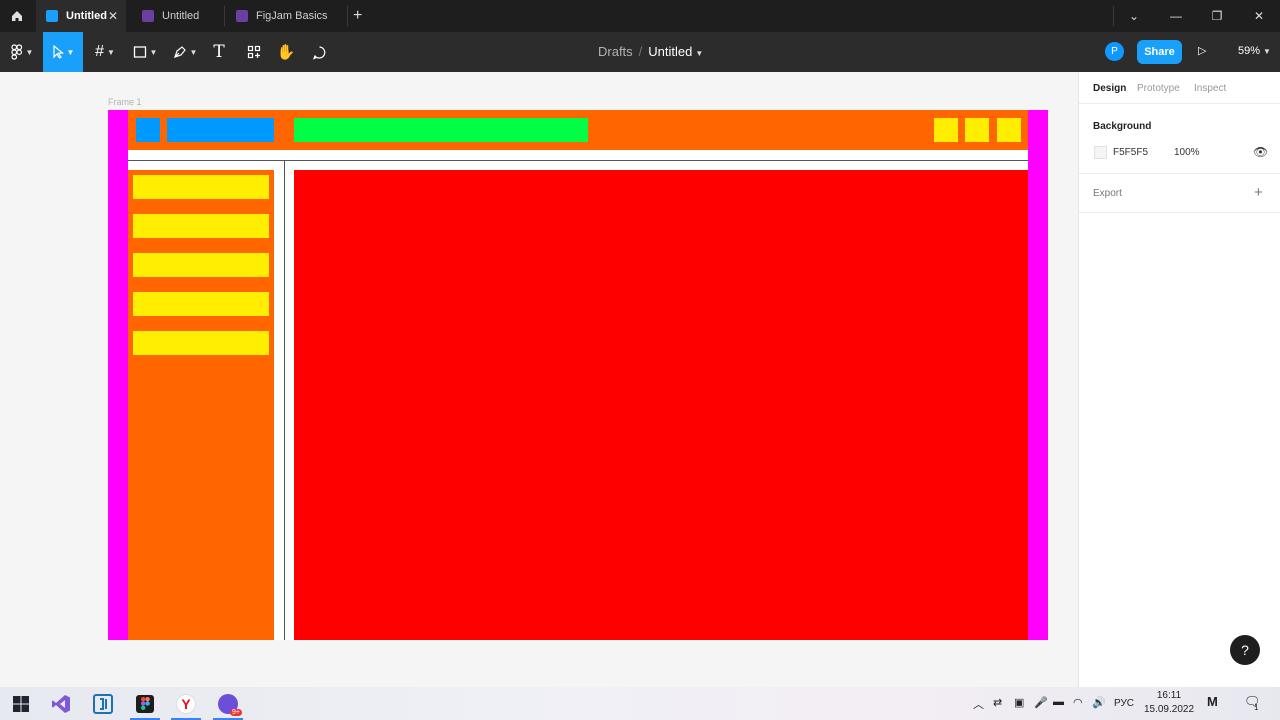 The width and height of the screenshot is (1280, 720). I want to click on tab-untitled-2: Untitled, so click(177, 16).